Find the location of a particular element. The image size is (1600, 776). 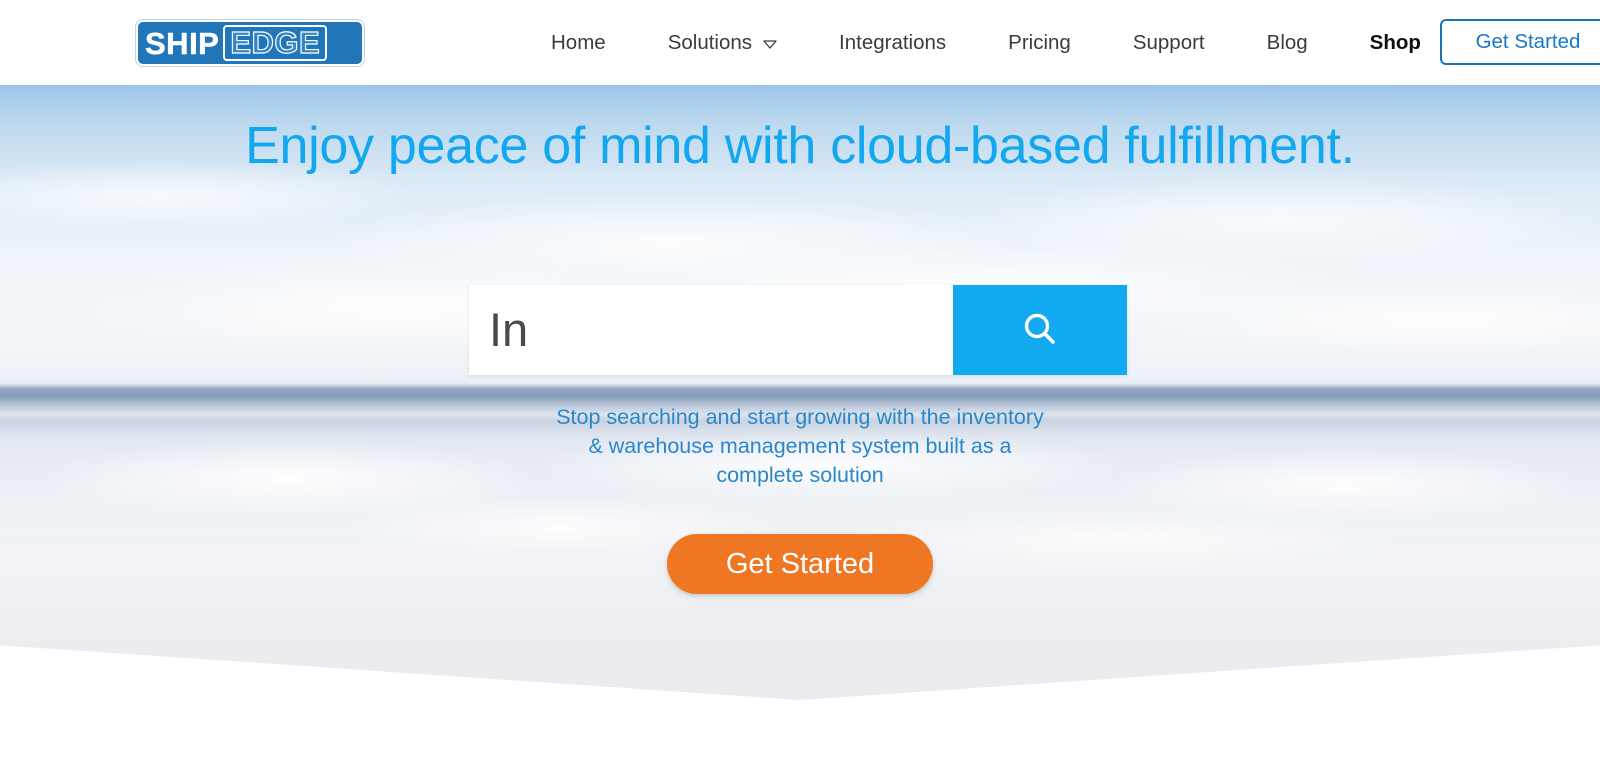

shipedge-logo: SHIP EDGE is located at coordinates (250, 43).